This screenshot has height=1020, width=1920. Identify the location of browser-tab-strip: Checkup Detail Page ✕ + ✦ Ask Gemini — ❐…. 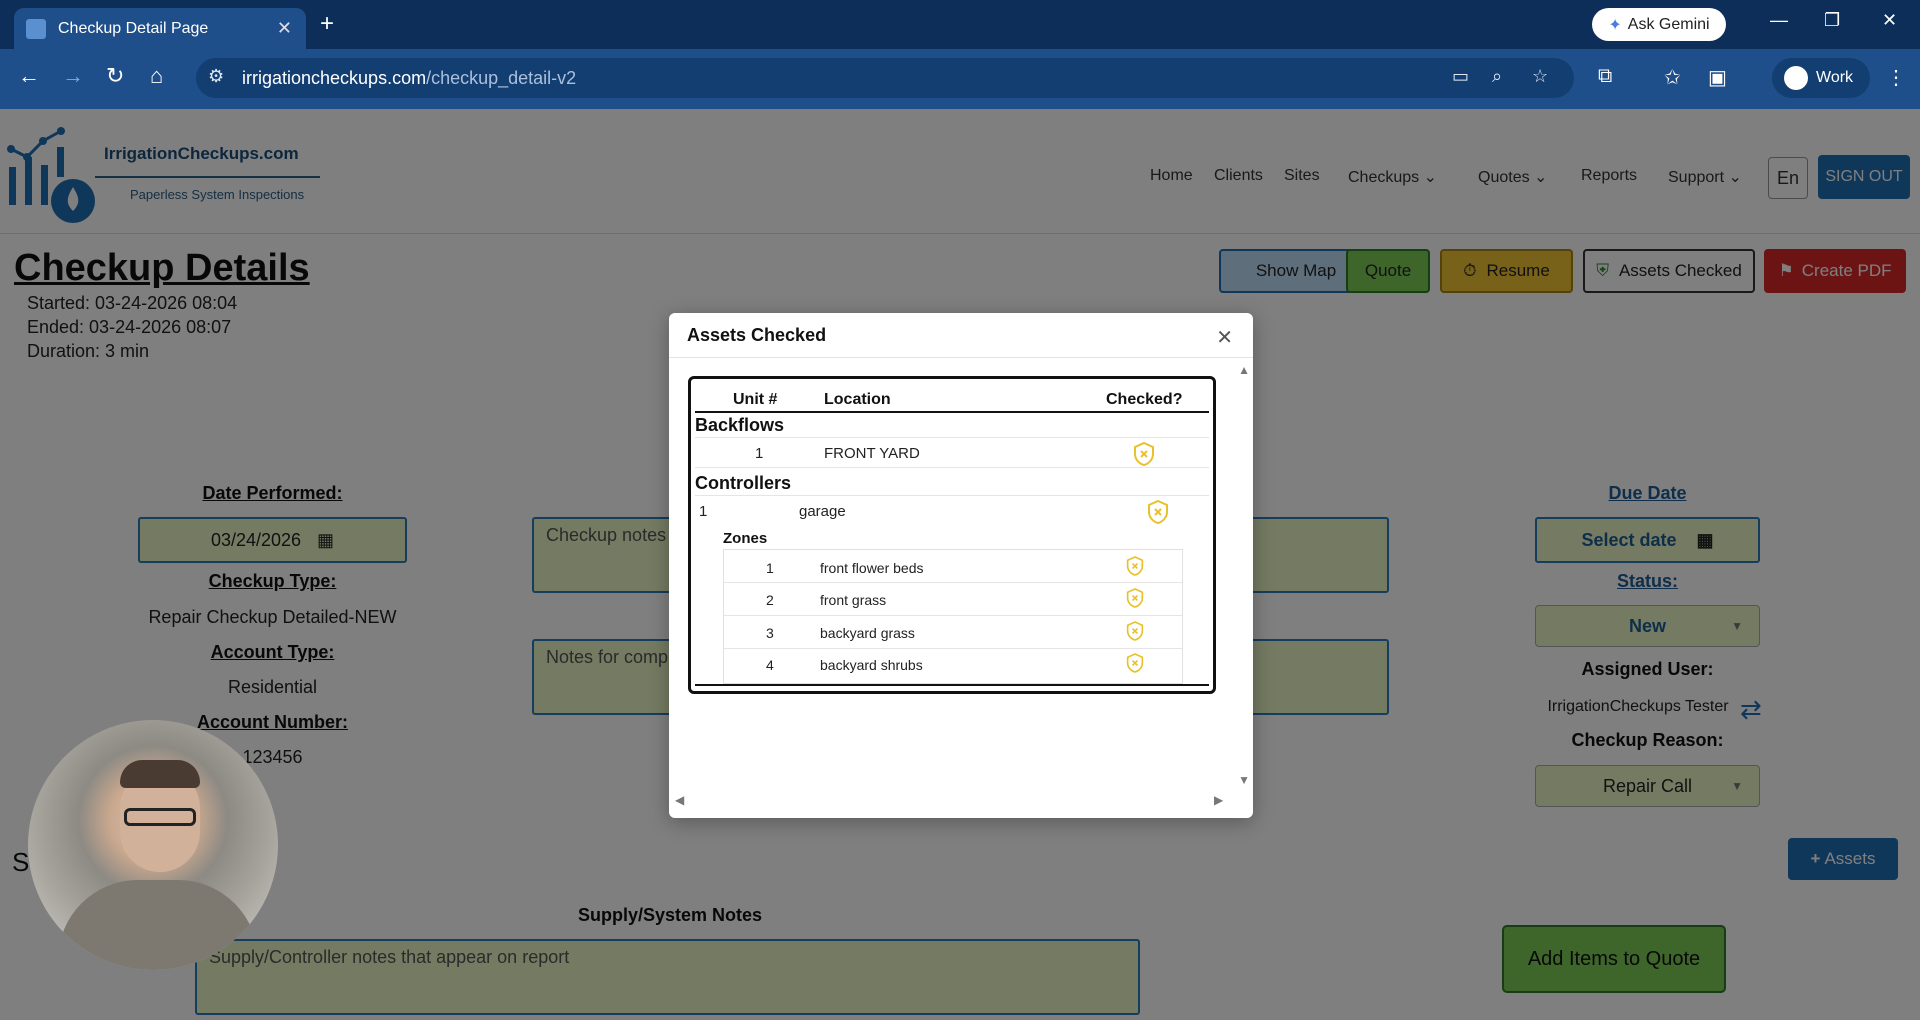
(960, 24).